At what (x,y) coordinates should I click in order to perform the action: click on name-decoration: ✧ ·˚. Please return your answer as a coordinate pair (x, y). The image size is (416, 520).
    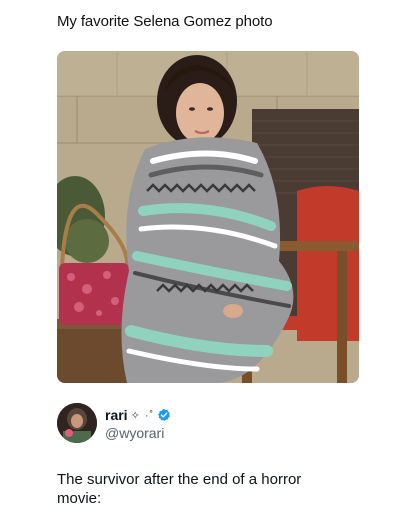
    Looking at the image, I should click on (142, 415).